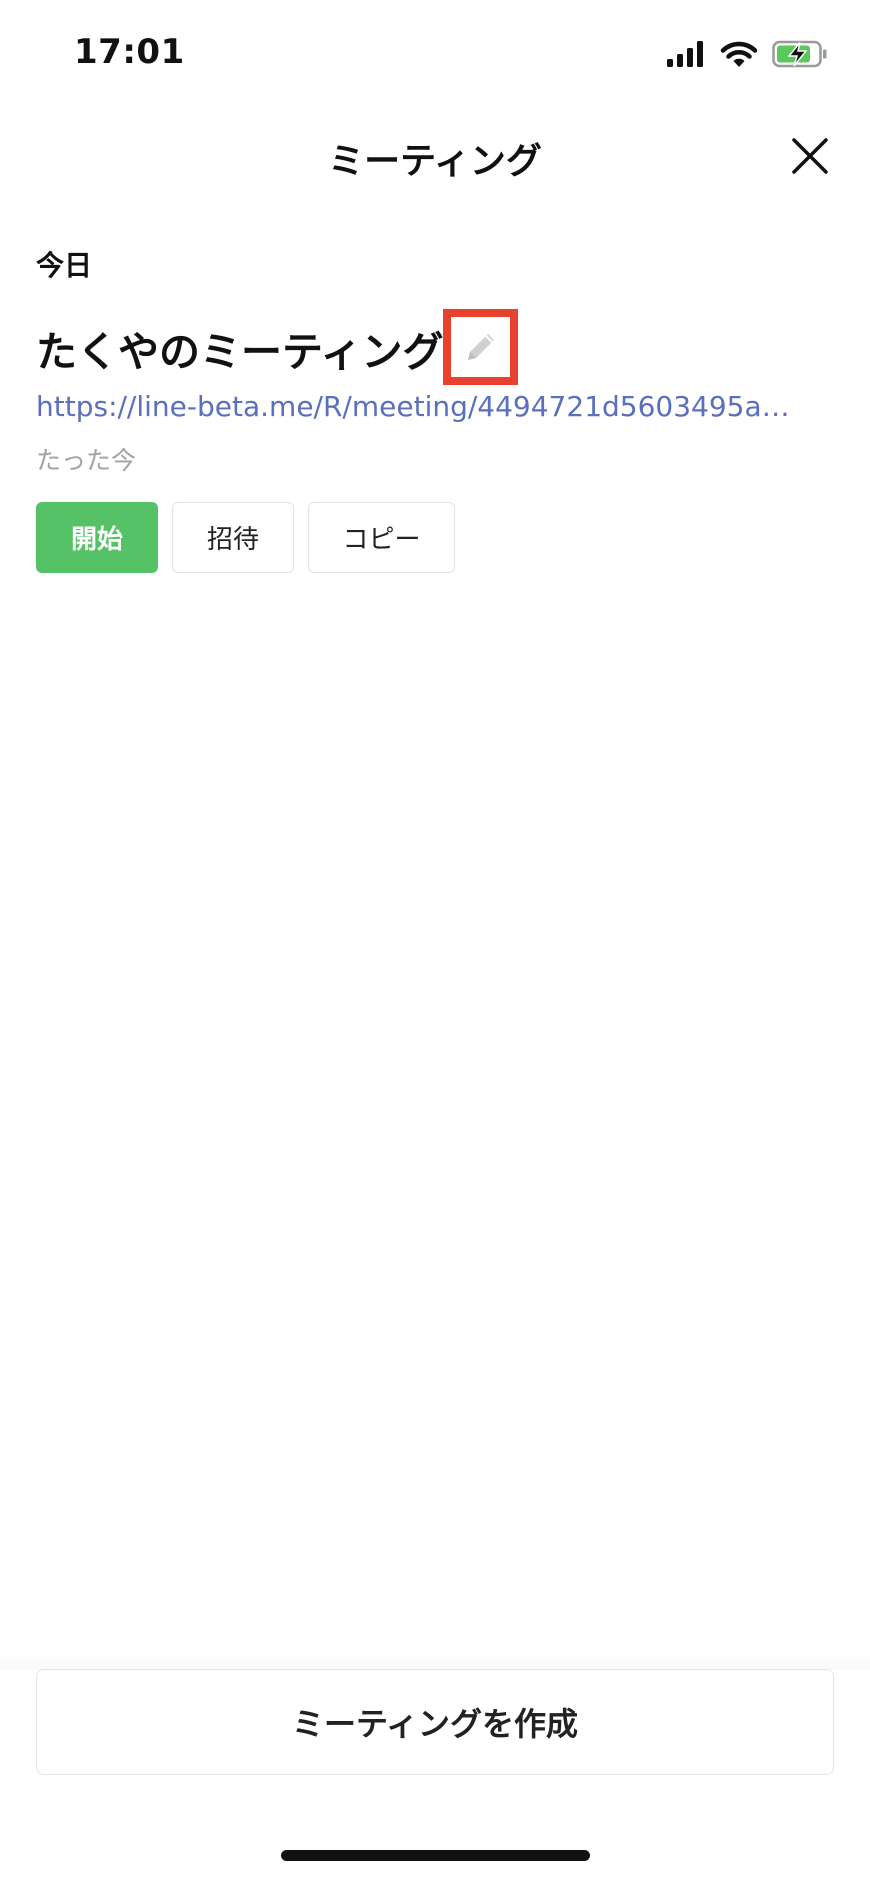 Image resolution: width=870 pixels, height=1883 pixels. Describe the element at coordinates (240, 352) in the screenshot. I see `meeting-title: たくやのミーティング` at that location.